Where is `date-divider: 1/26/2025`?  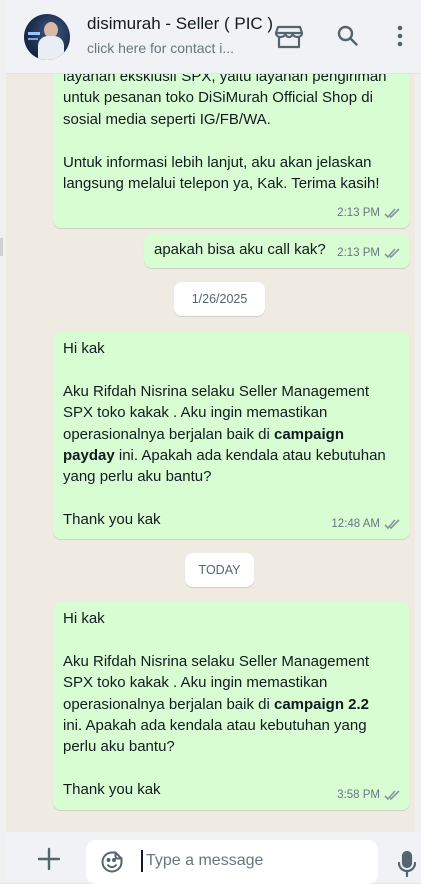
date-divider: 1/26/2025 is located at coordinates (219, 299).